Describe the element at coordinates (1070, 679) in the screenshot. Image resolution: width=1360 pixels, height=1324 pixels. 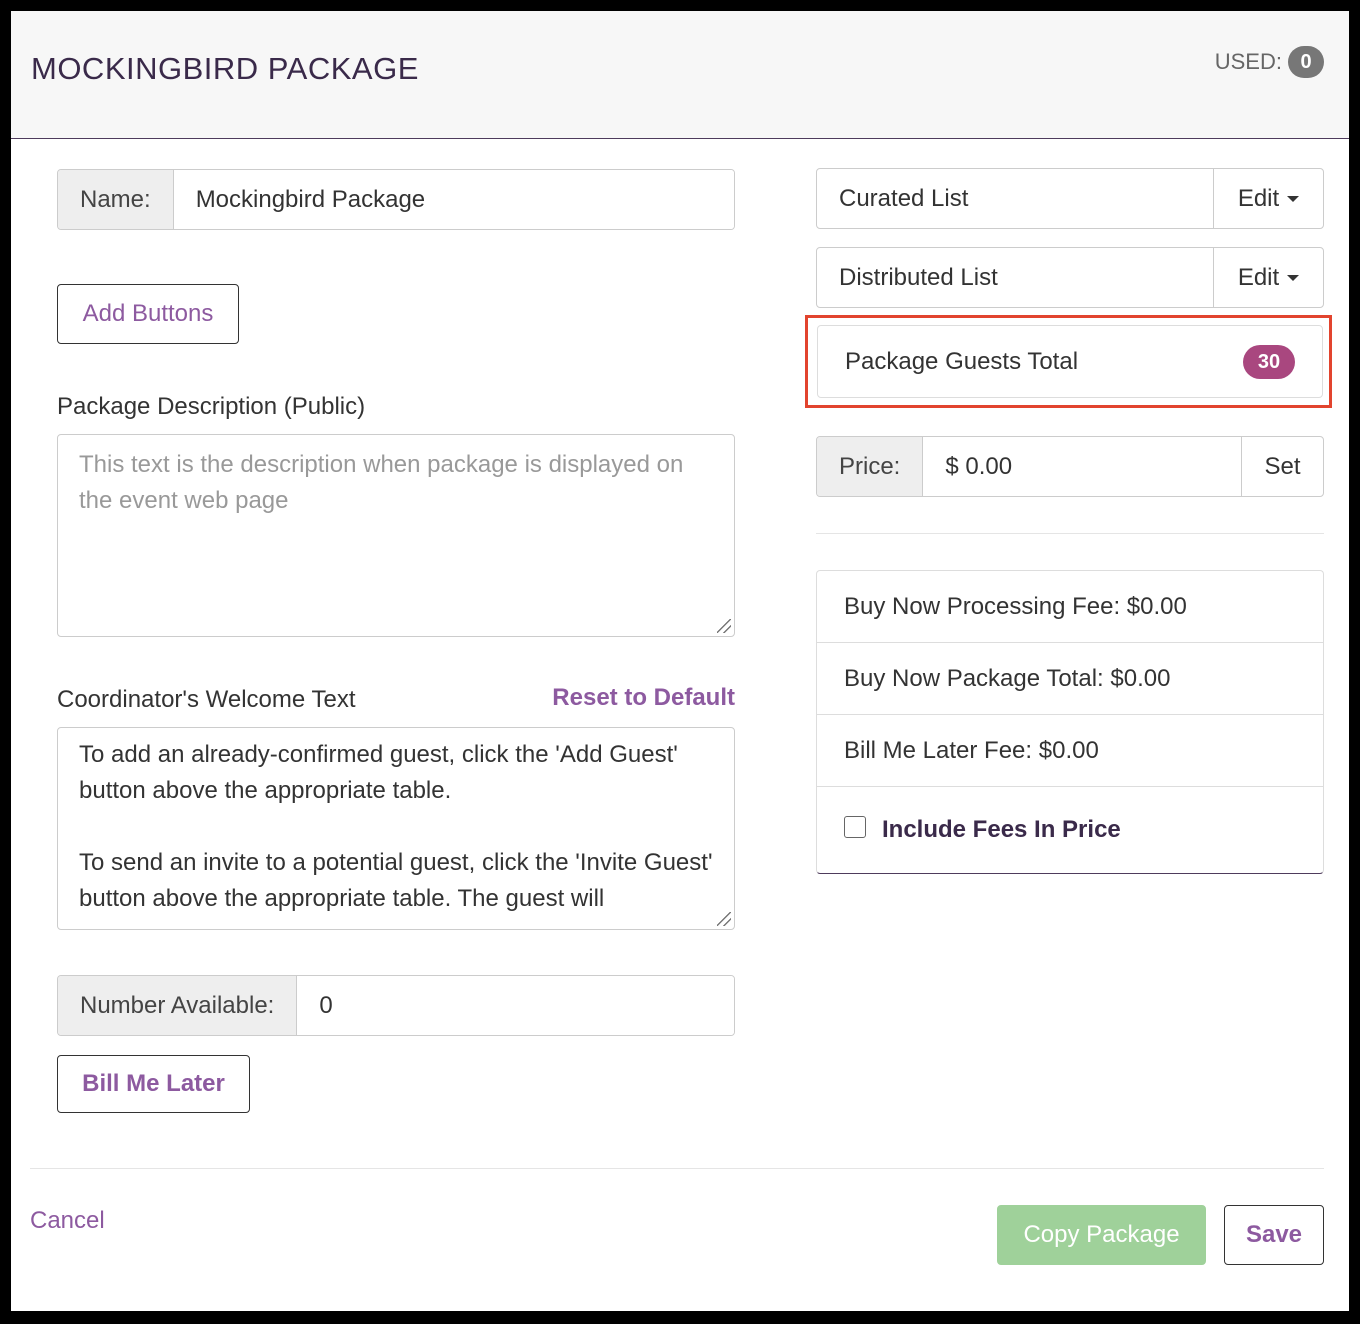
I see `package-total-row: Buy Now Package Total: $0.00` at that location.